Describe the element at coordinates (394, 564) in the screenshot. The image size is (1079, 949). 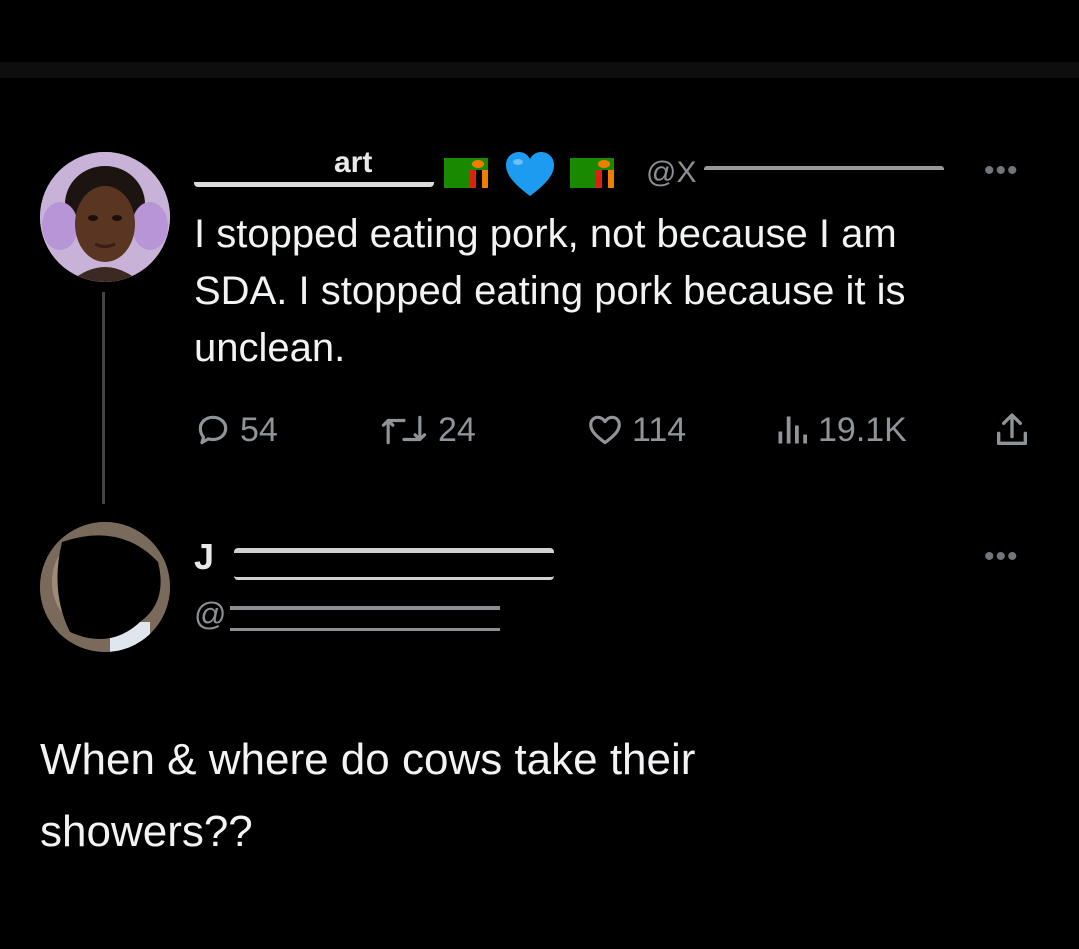
I see `redacted-reply-name` at that location.